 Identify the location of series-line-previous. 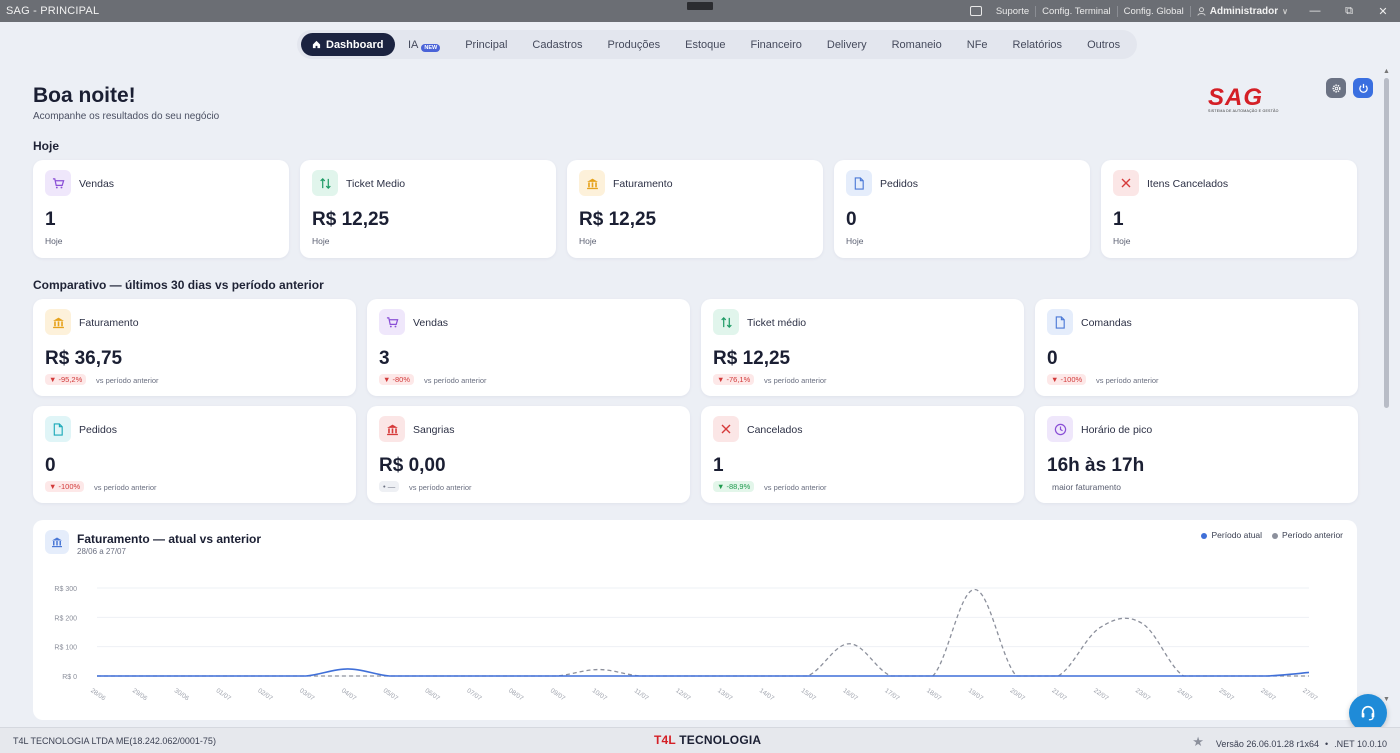
(702, 632).